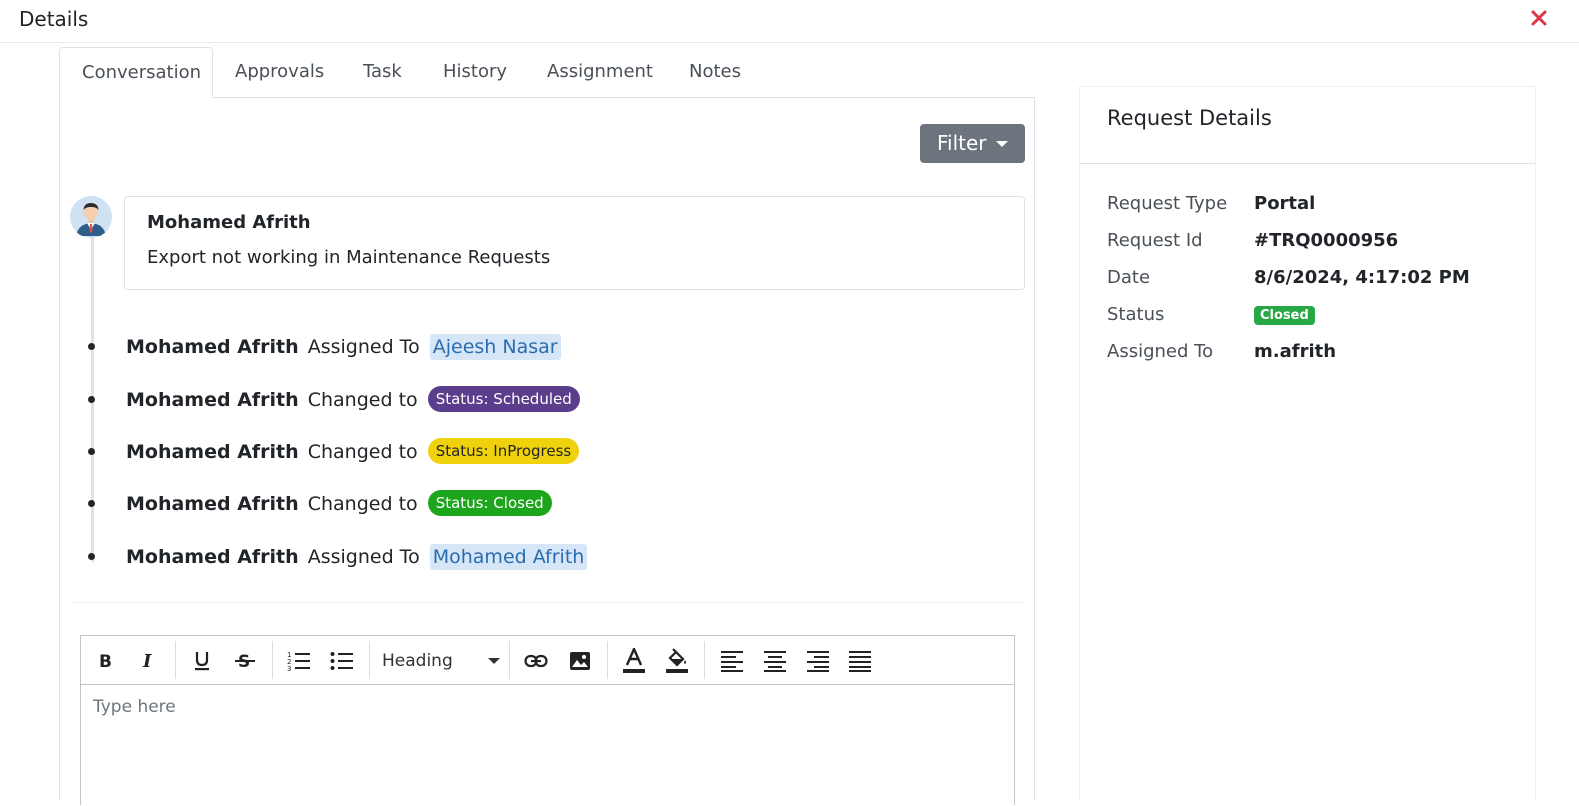 The width and height of the screenshot is (1579, 806). I want to click on close-icon, so click(1539, 18).